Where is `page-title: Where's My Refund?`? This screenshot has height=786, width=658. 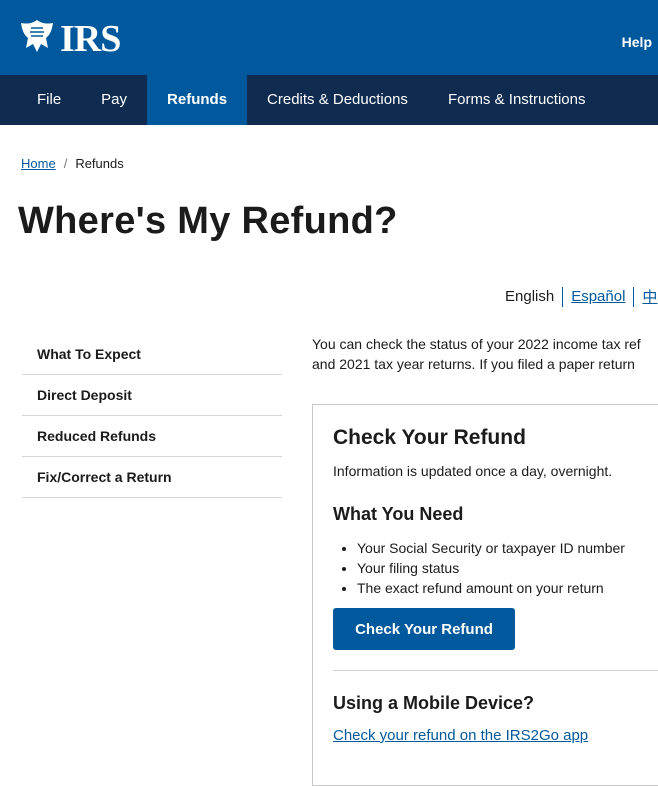 page-title: Where's My Refund? is located at coordinates (208, 221).